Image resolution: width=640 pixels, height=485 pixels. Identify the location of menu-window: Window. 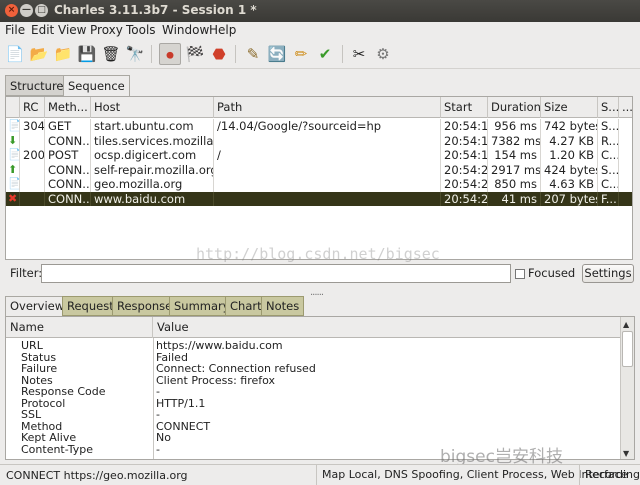
(185, 30).